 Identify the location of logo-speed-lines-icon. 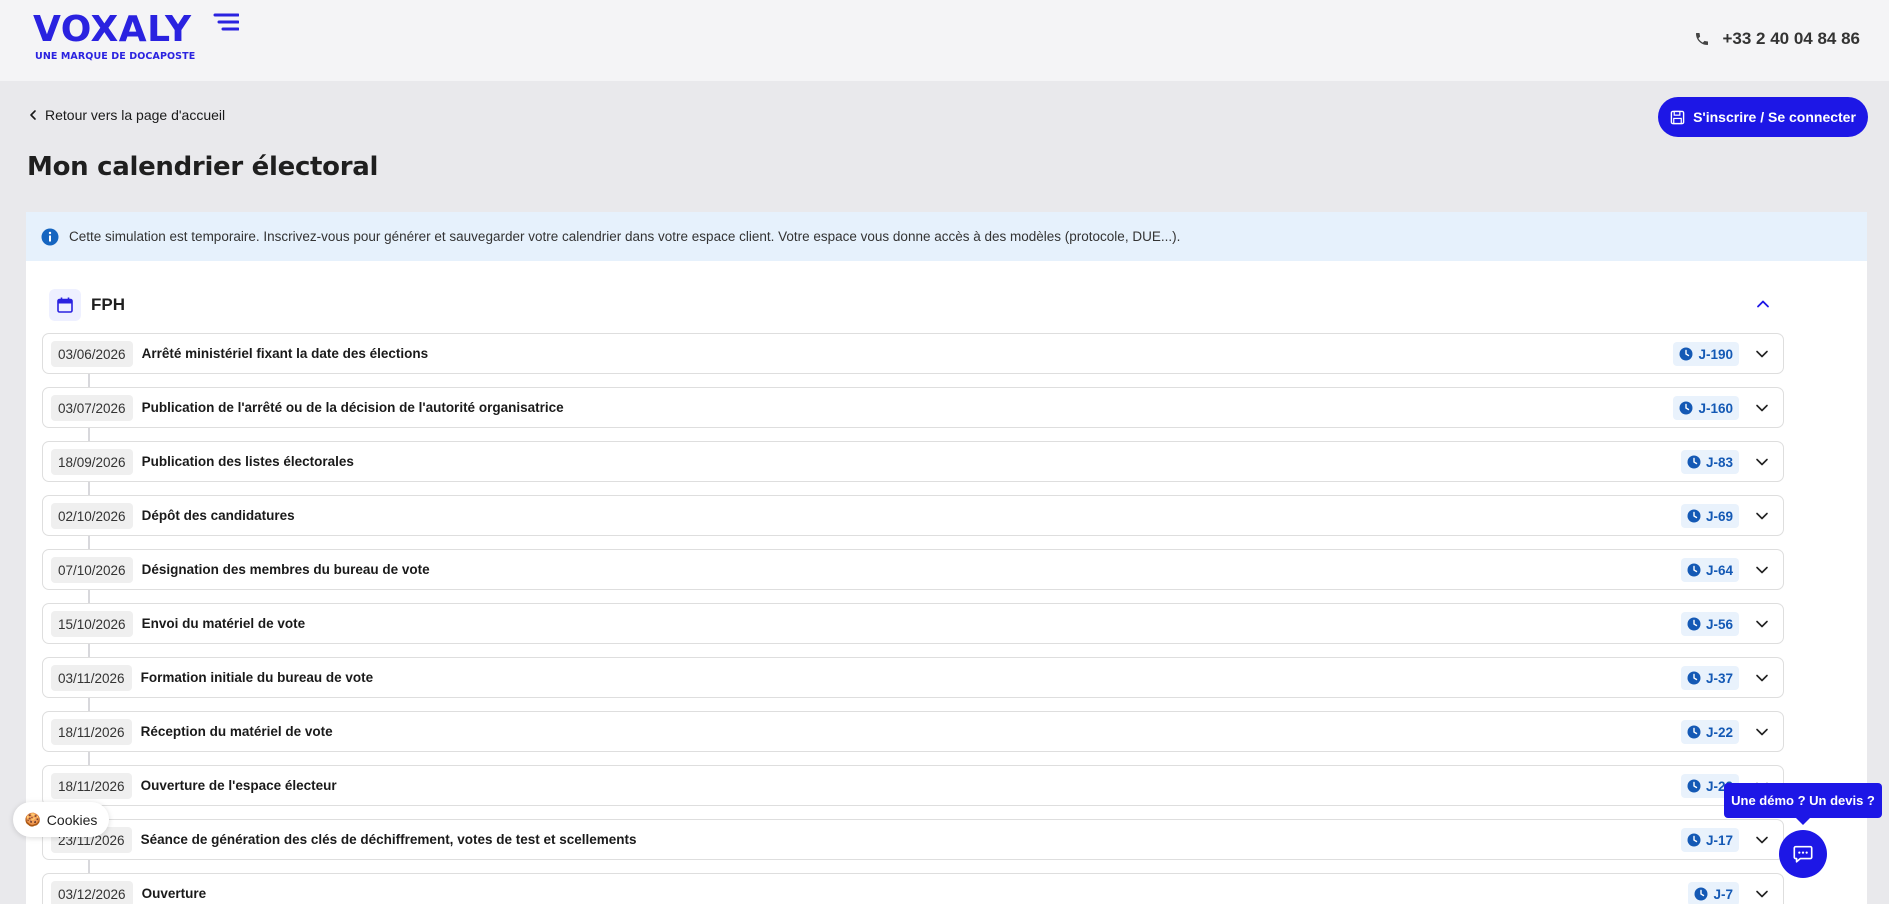
(226, 22).